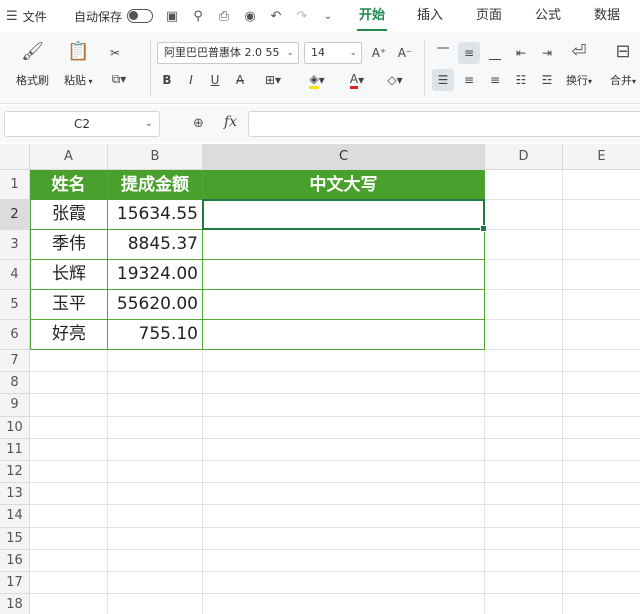  What do you see at coordinates (579, 80) in the screenshot?
I see `wrap-text-label: 换行▾` at bounding box center [579, 80].